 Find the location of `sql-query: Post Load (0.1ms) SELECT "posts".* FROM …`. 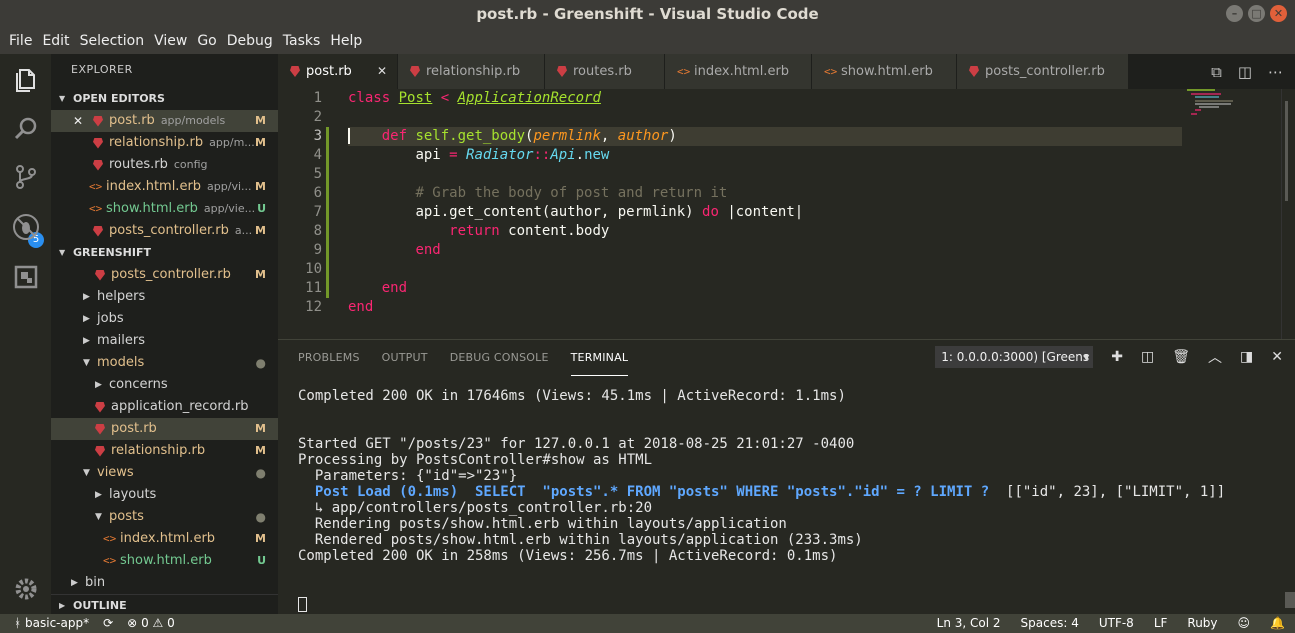

sql-query: Post Load (0.1ms) SELECT "posts".* FROM … is located at coordinates (644, 492).